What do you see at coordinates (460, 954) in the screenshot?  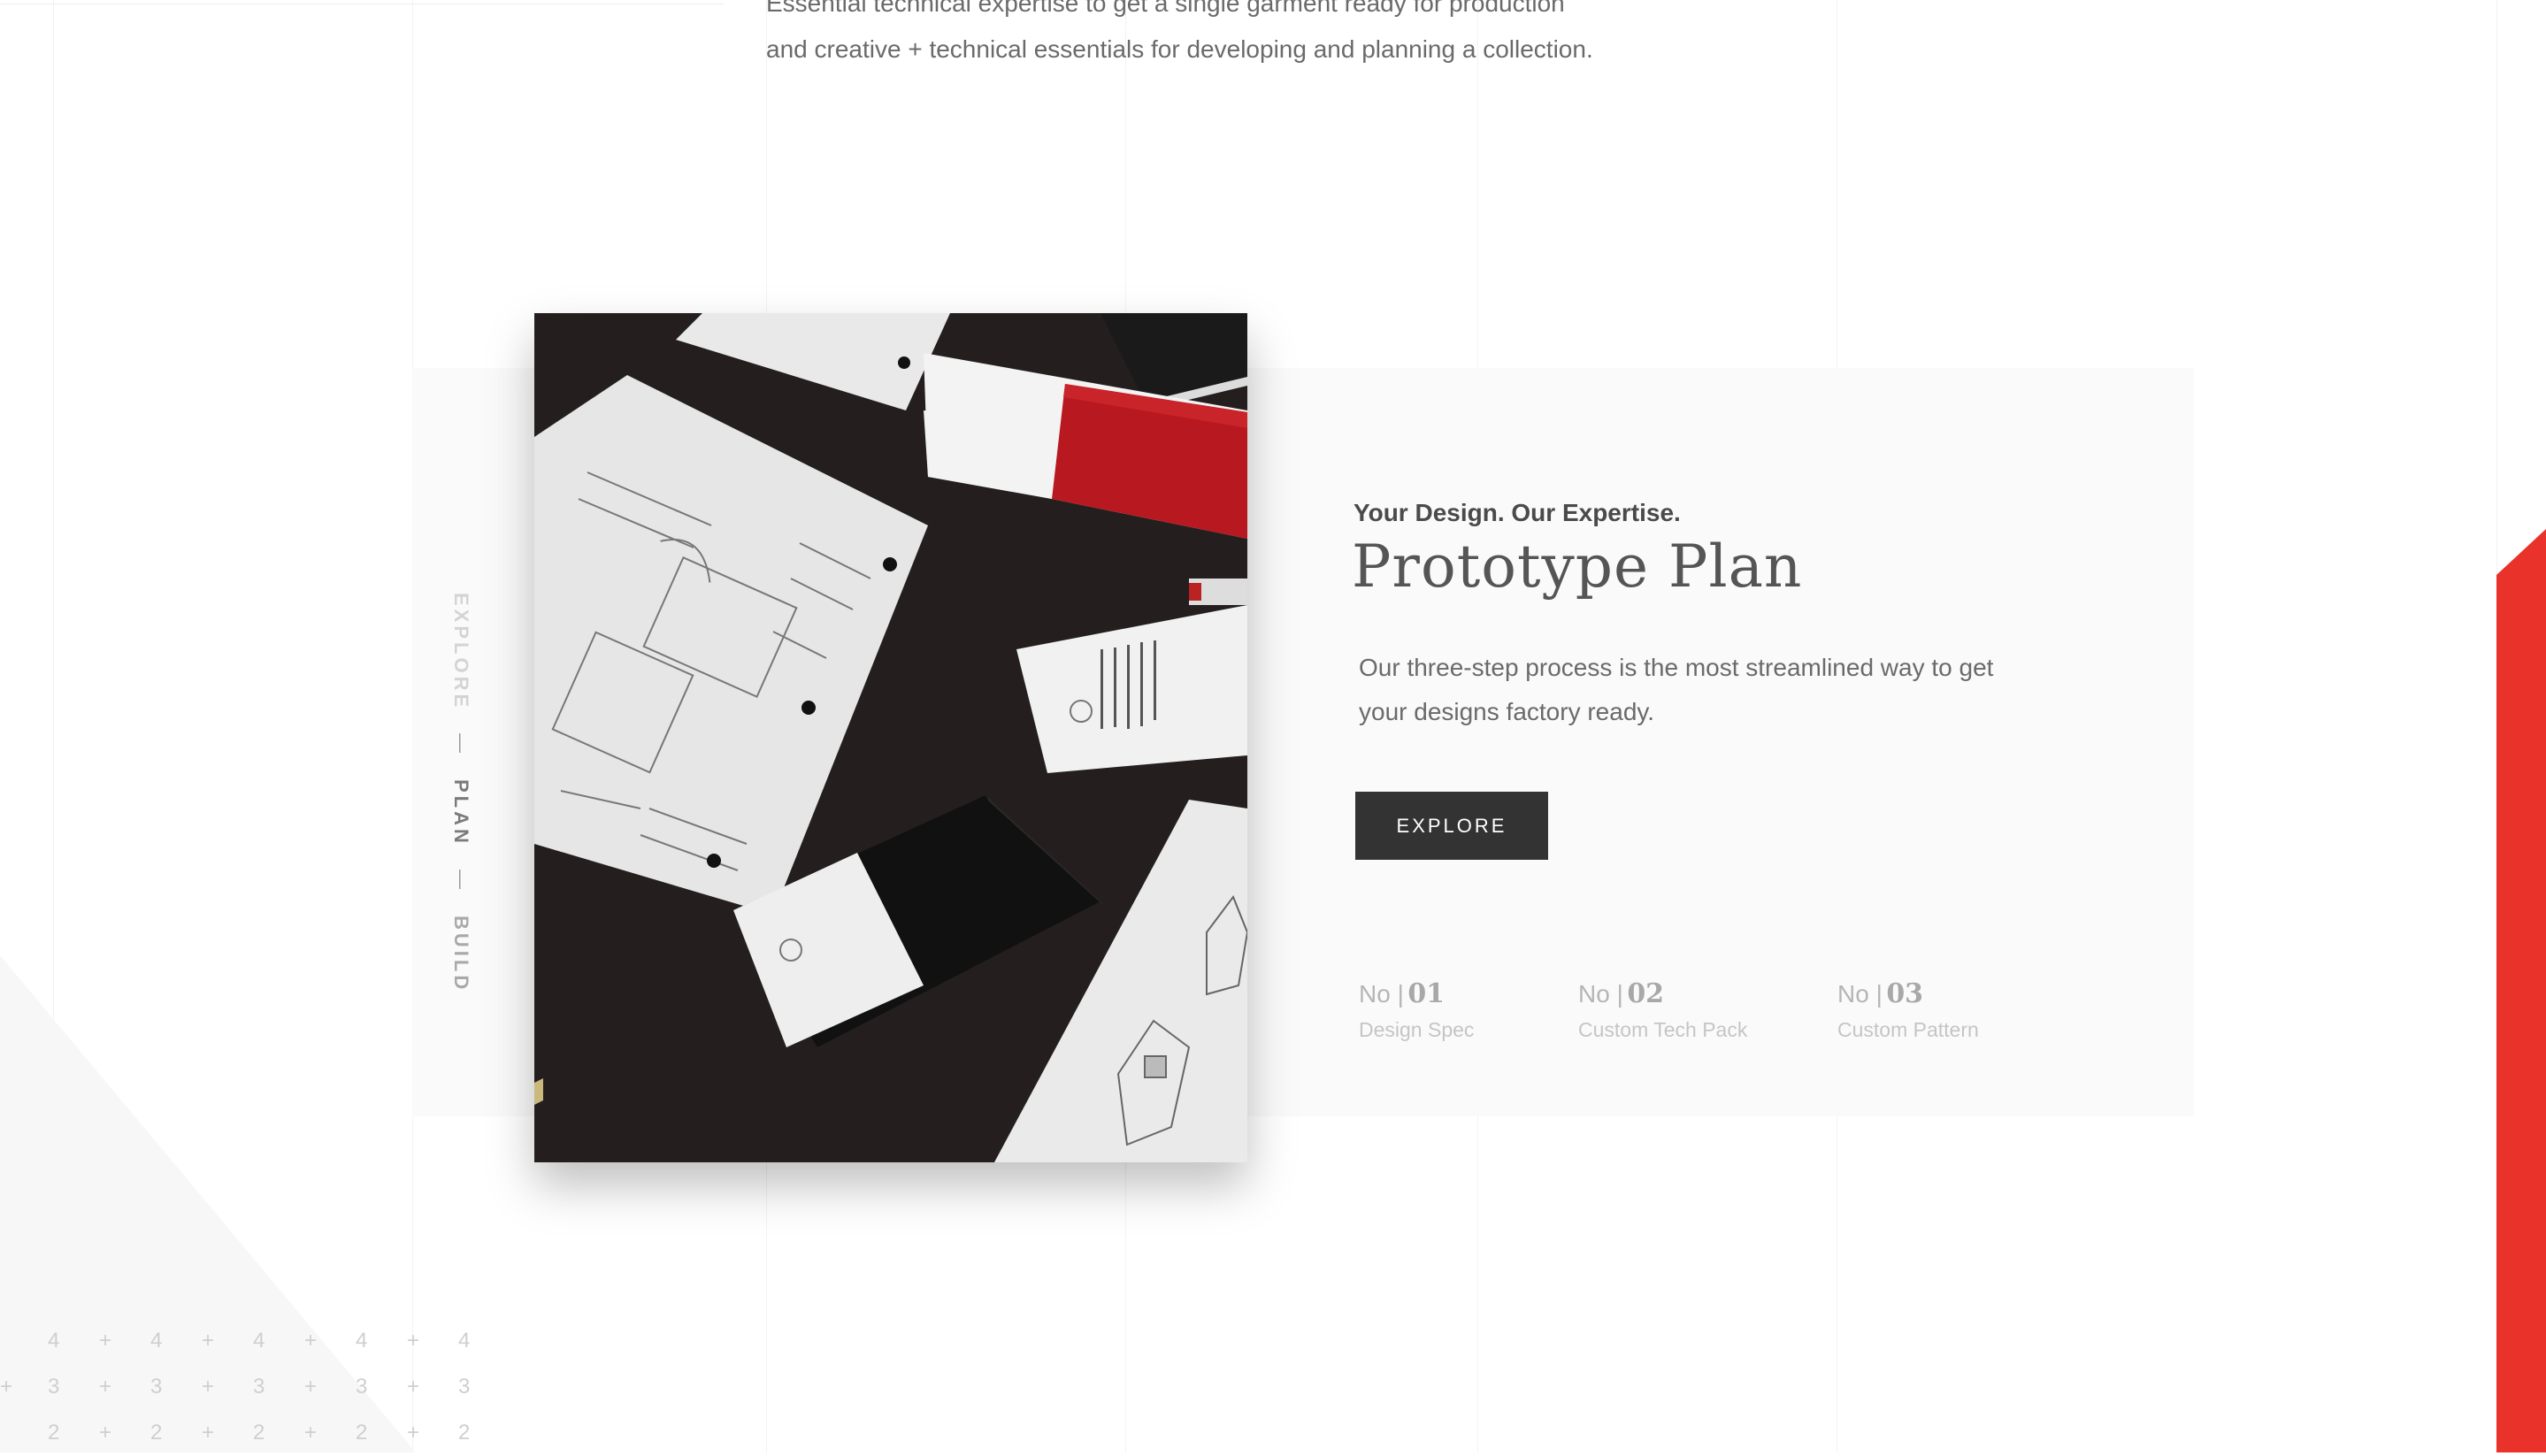 I see `side-nav-build: BUILD` at bounding box center [460, 954].